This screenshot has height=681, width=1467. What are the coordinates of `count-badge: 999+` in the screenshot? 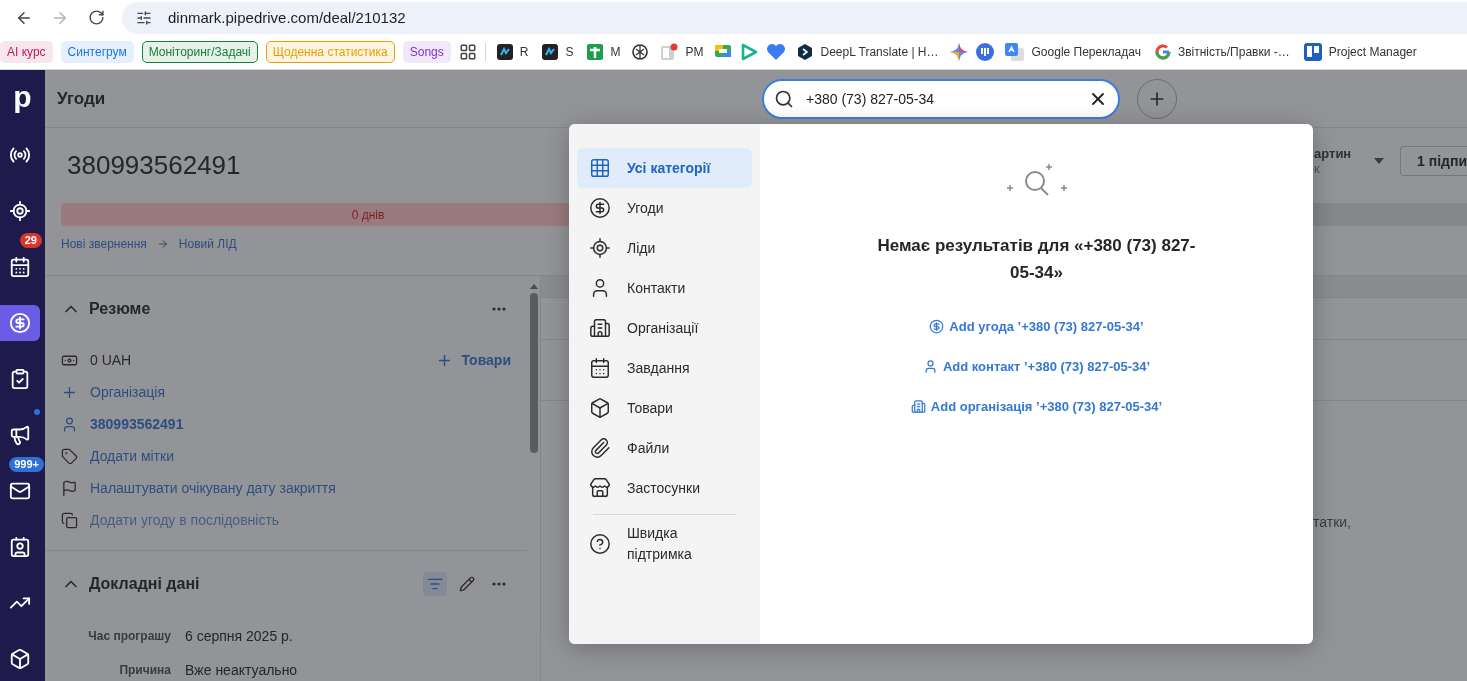 It's located at (26, 464).